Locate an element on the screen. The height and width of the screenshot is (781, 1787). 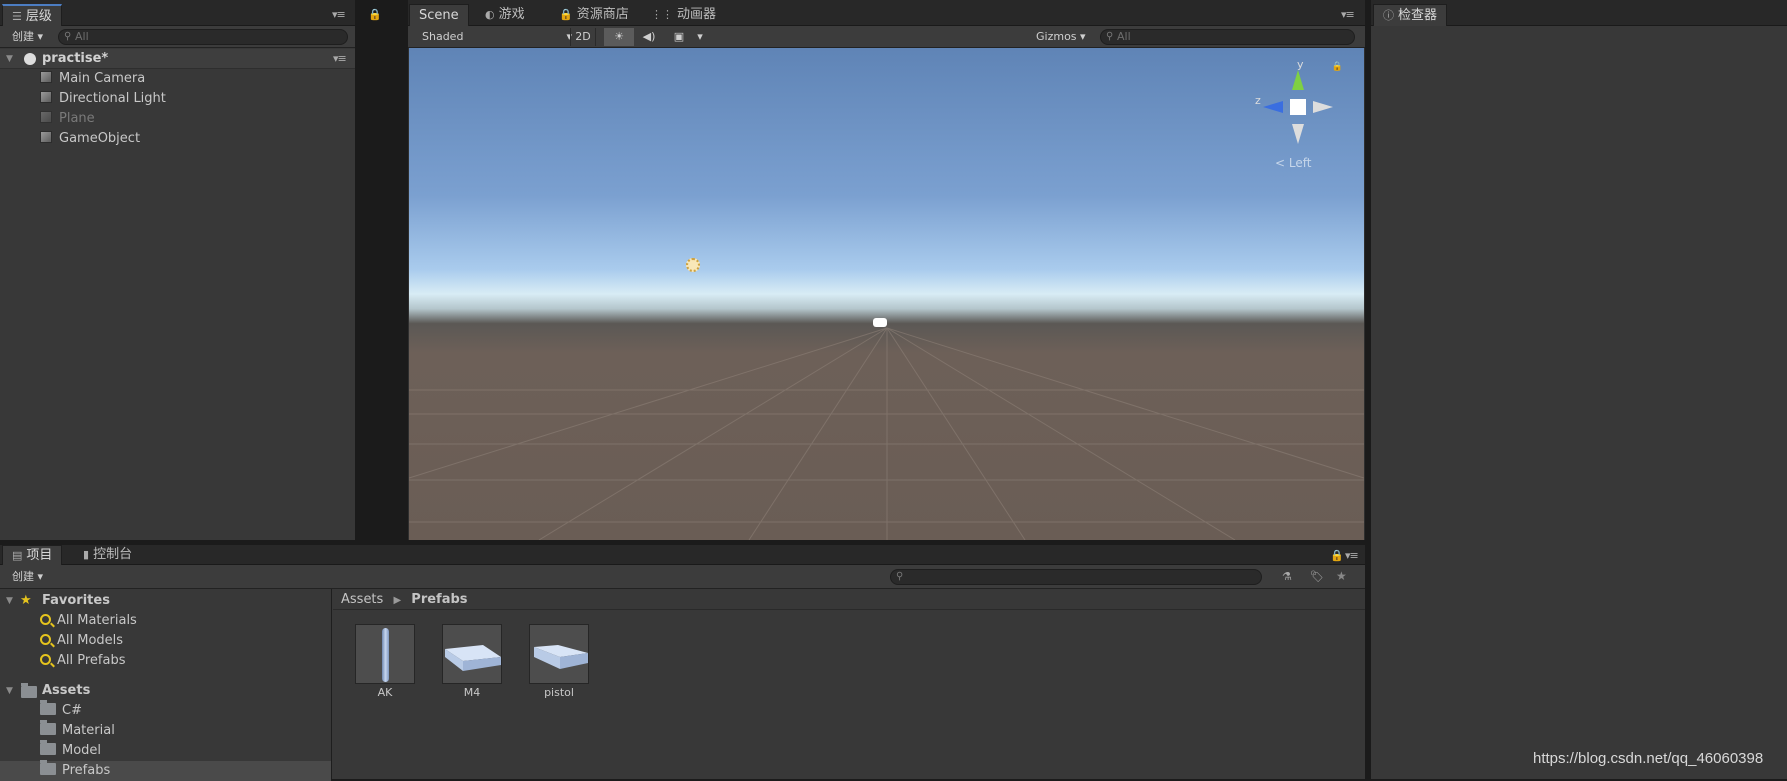
tab-asset-store: 🔒 资源商店 is located at coordinates (594, 15).